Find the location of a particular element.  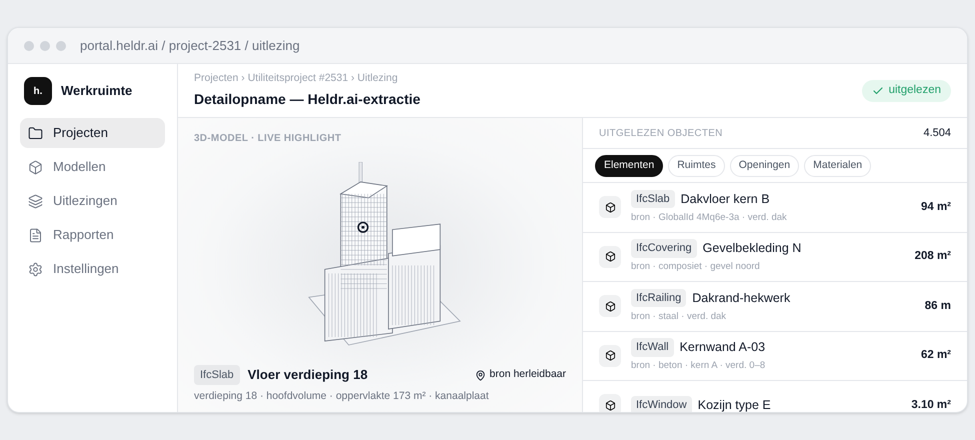

object-value: 94 m² is located at coordinates (935, 207).